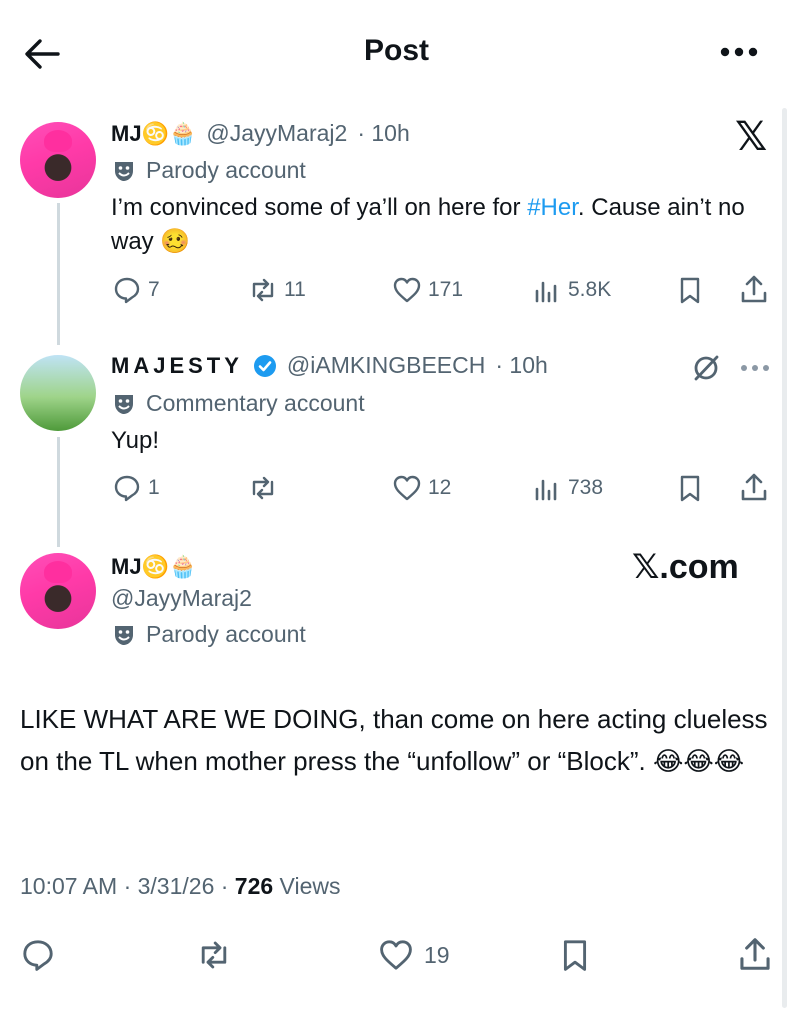  What do you see at coordinates (784, 558) in the screenshot?
I see `scrollbar` at bounding box center [784, 558].